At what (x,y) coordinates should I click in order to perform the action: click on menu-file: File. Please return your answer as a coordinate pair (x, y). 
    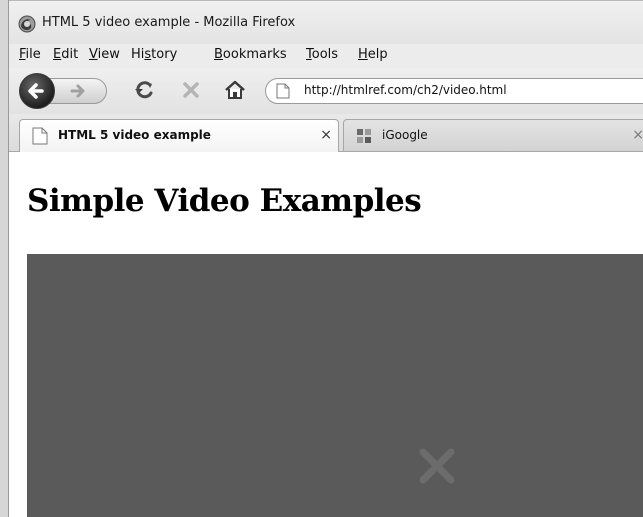
    Looking at the image, I should click on (30, 54).